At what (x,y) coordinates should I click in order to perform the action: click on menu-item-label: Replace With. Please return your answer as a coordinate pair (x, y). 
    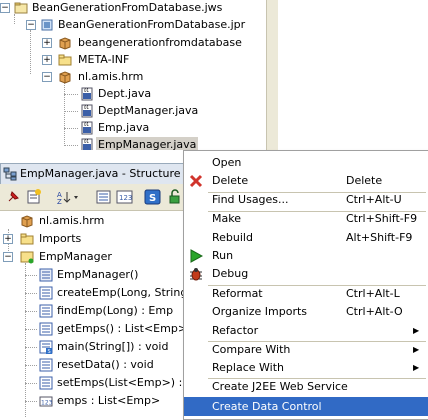
    Looking at the image, I should click on (248, 367).